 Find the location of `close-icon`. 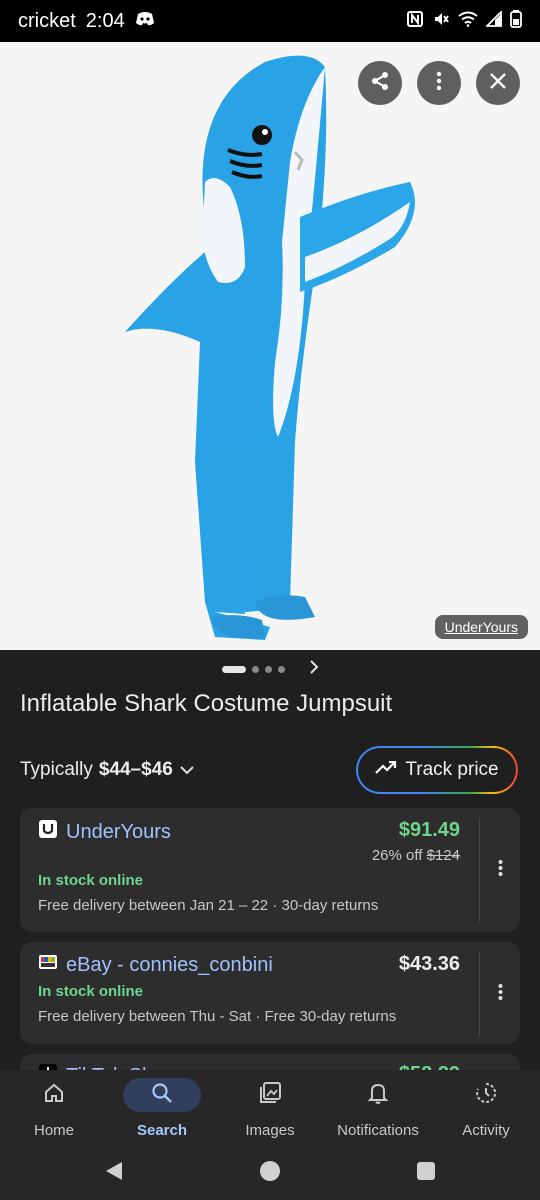

close-icon is located at coordinates (498, 83).